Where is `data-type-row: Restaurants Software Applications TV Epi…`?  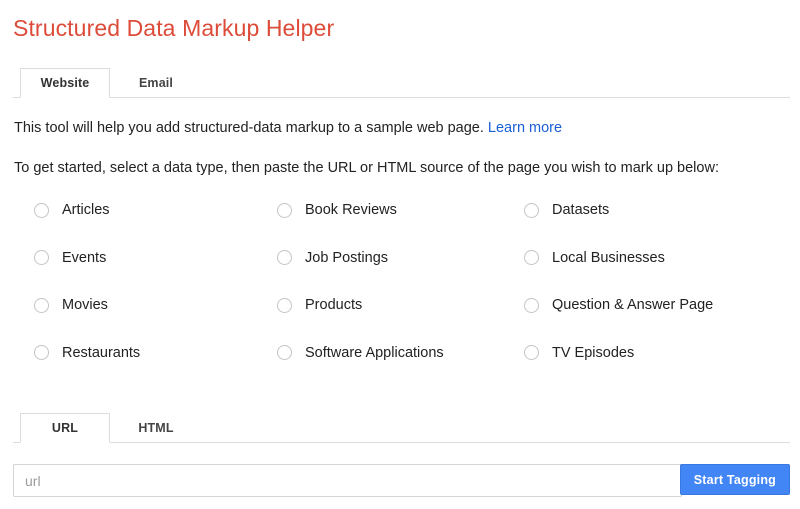
data-type-row: Restaurants Software Applications TV Epi… is located at coordinates (400, 365).